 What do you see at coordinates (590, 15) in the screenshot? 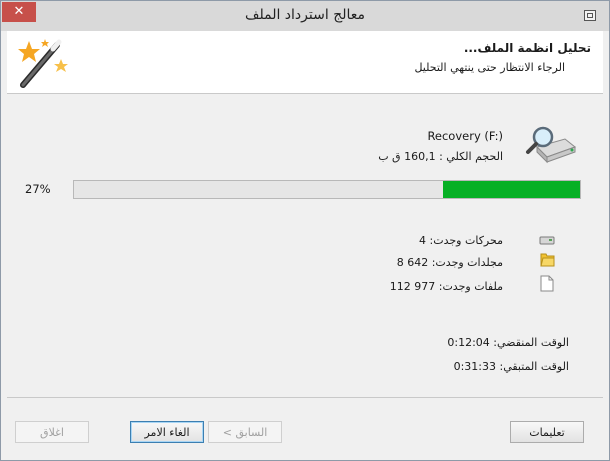
I see `restore-icon` at bounding box center [590, 15].